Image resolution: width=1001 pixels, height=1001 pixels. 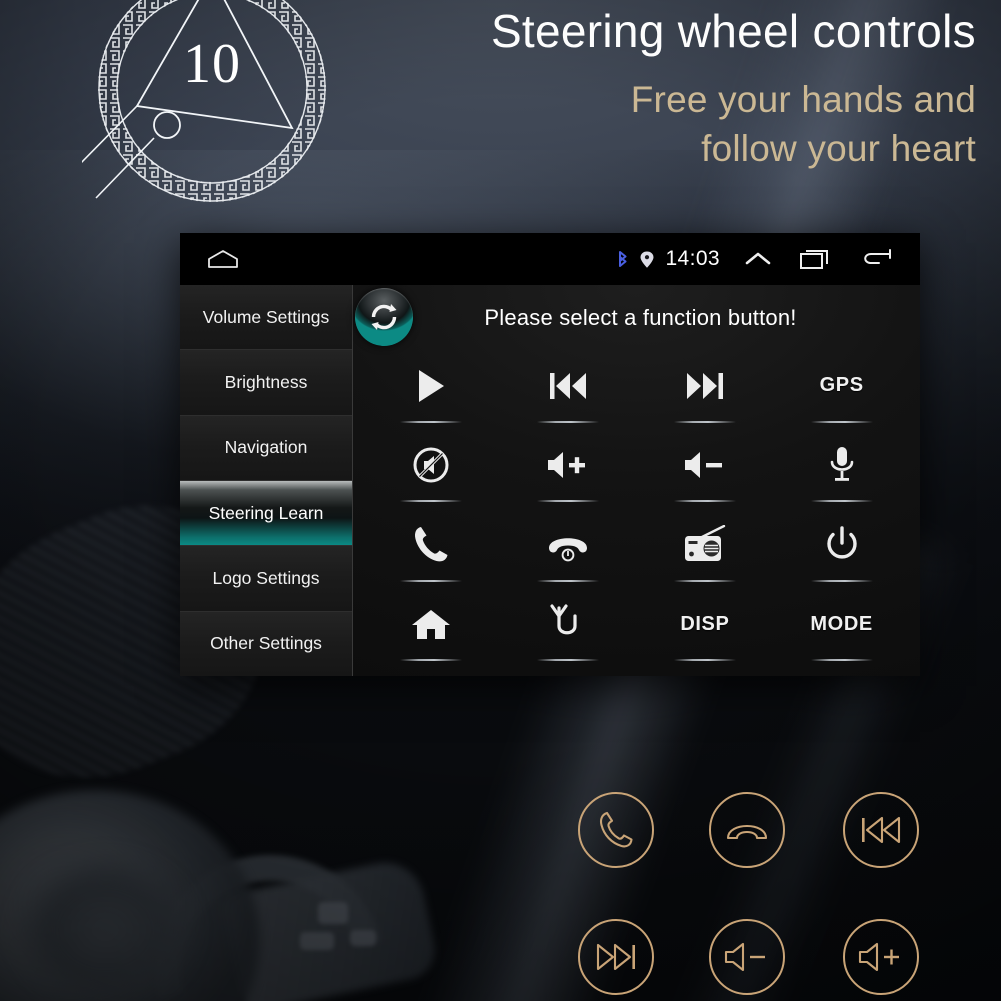 I want to click on function-button-hangup, so click(x=568, y=550).